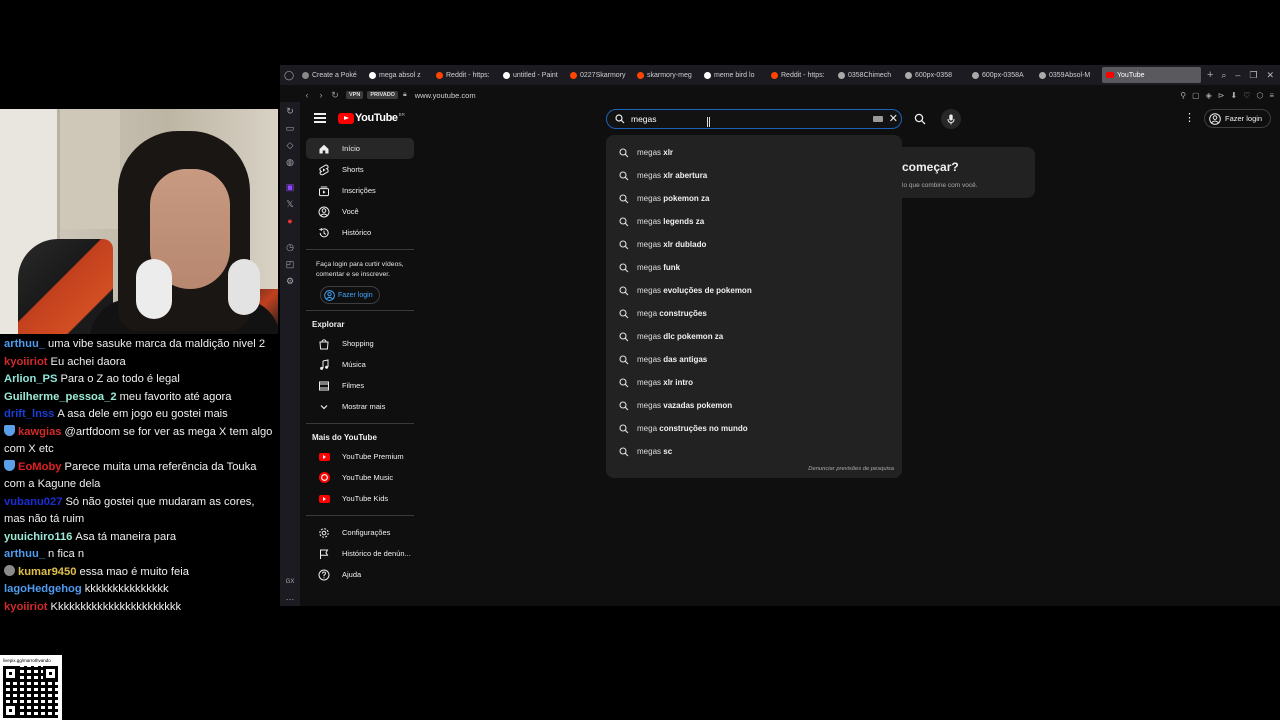 This screenshot has width=1280, height=720. Describe the element at coordinates (360, 148) in the screenshot. I see `guide-item-in-cio: Início` at that location.